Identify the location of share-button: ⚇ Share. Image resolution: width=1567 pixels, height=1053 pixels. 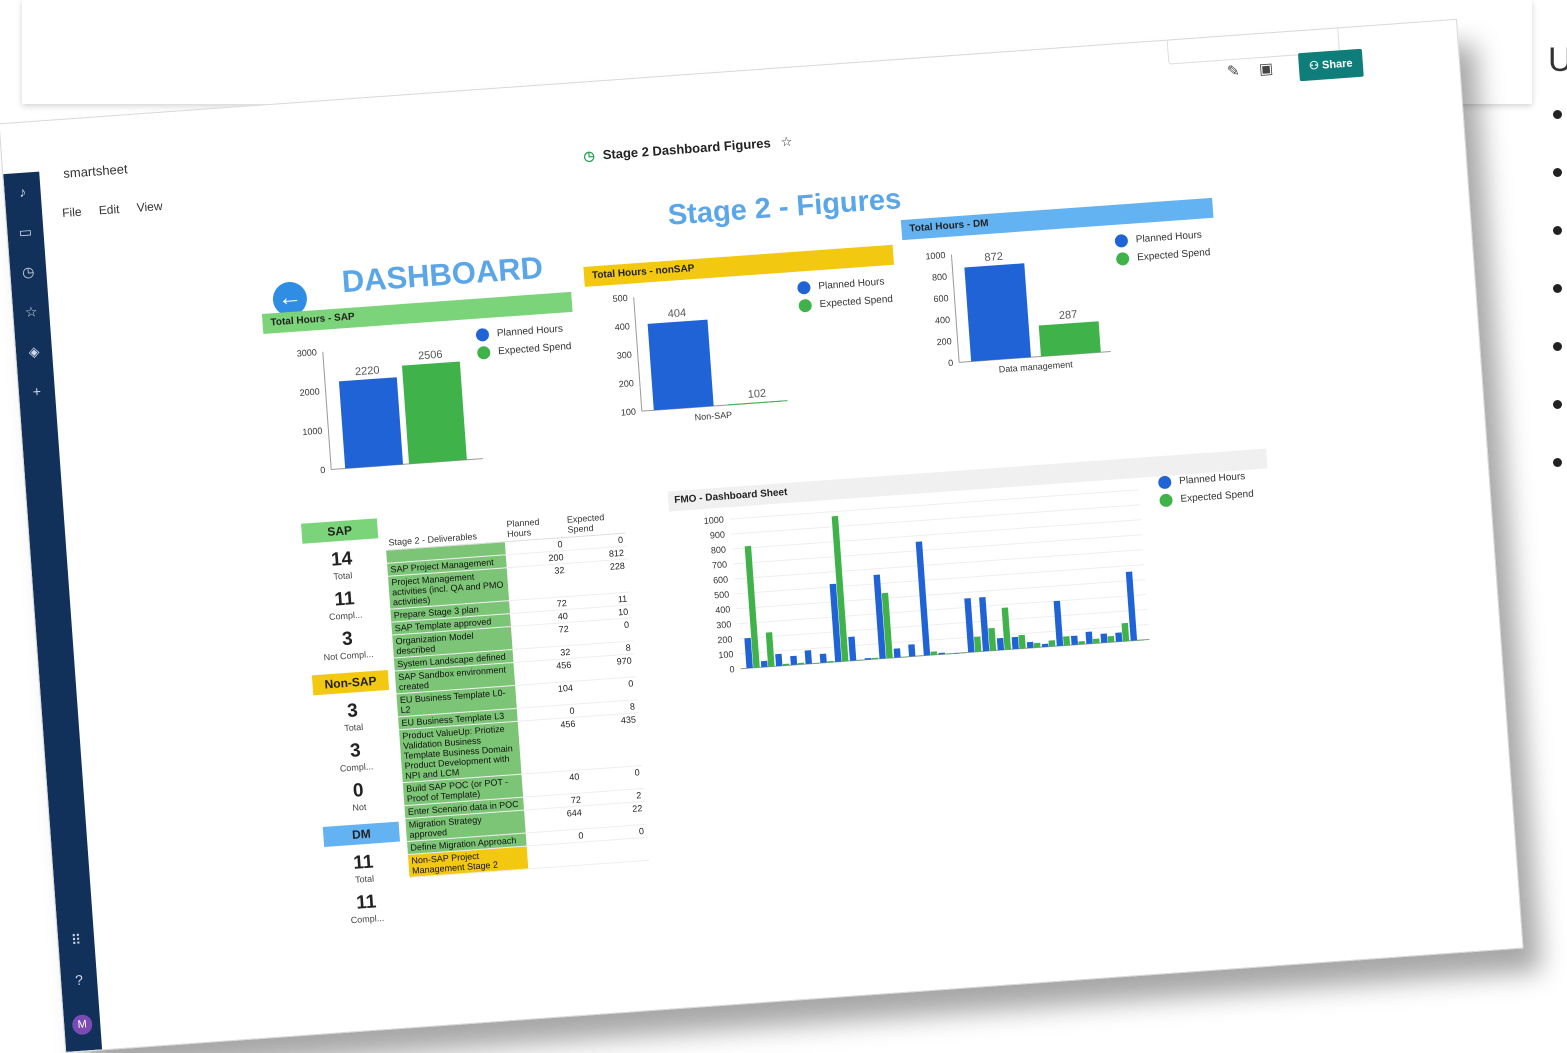
(1330, 65).